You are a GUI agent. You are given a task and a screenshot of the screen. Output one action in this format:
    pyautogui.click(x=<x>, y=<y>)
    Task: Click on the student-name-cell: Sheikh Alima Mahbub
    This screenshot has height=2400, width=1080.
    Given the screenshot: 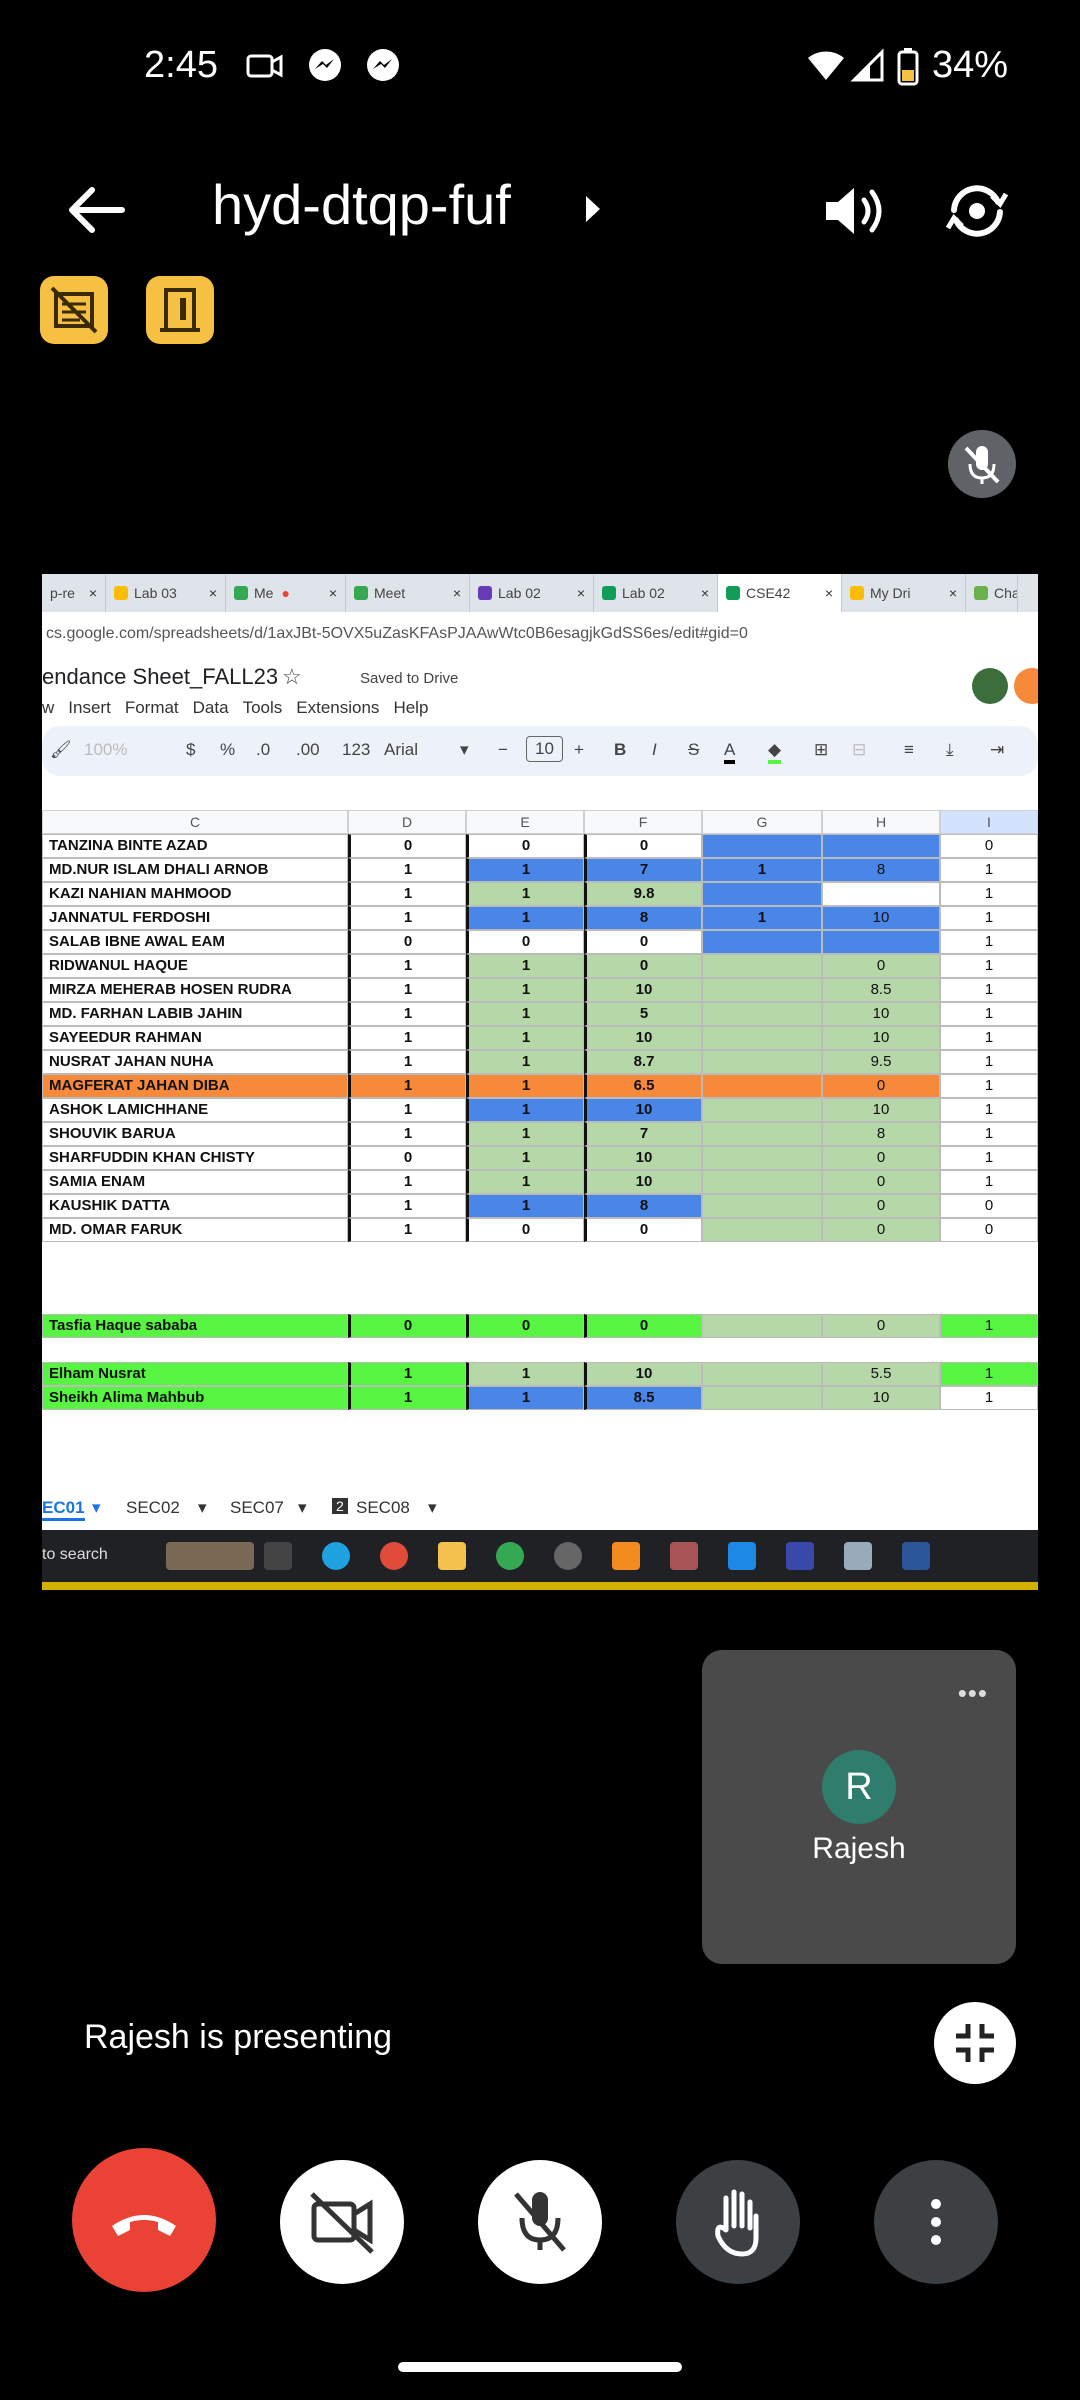 What is the action you would take?
    pyautogui.click(x=195, y=1398)
    